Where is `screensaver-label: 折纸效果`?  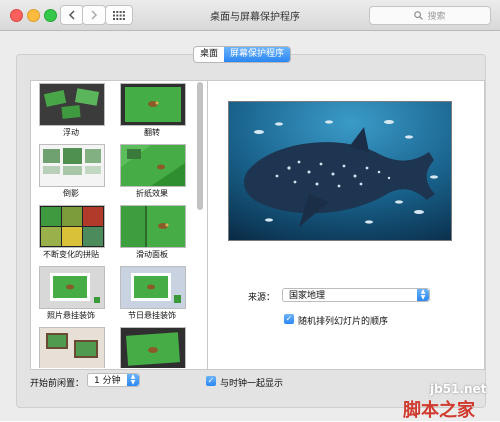
screensaver-label: 折纸效果 is located at coordinates (152, 193).